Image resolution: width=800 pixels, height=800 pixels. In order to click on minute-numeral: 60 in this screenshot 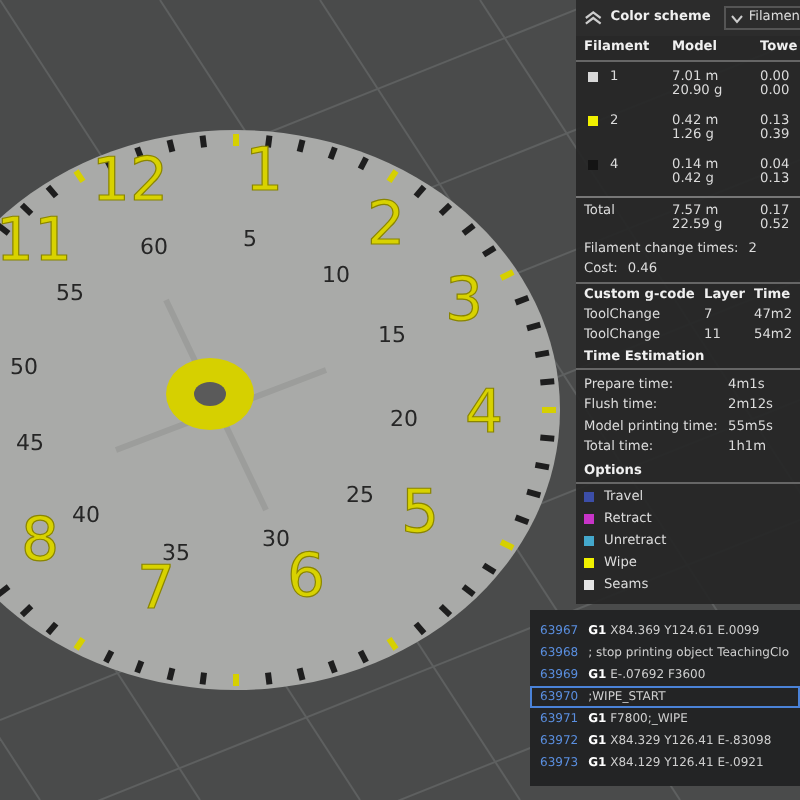, I will do `click(154, 247)`.